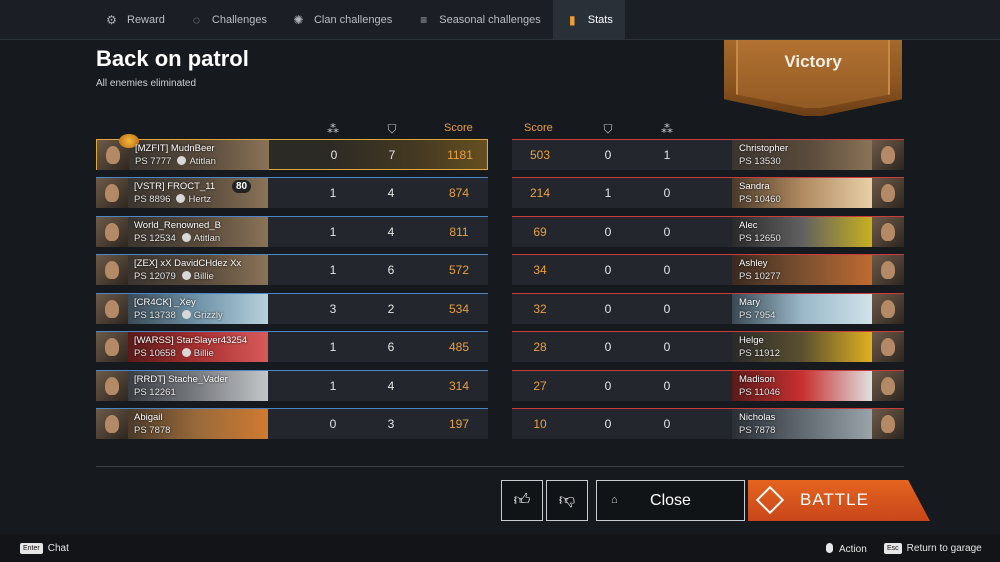 The height and width of the screenshot is (562, 1000). What do you see at coordinates (839, 500) in the screenshot?
I see `battle-button: BATTLE` at bounding box center [839, 500].